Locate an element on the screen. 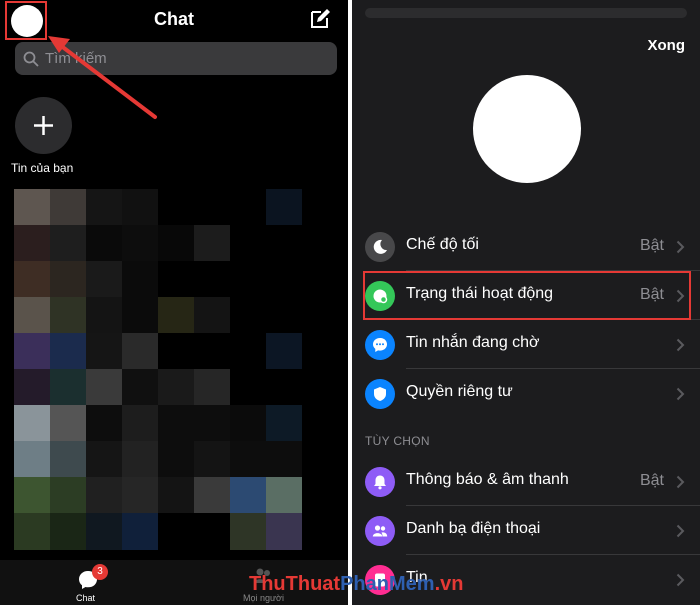 The width and height of the screenshot is (700, 605). settings-row-pending-messages: Tin nhắn đang chờ is located at coordinates (526, 344).